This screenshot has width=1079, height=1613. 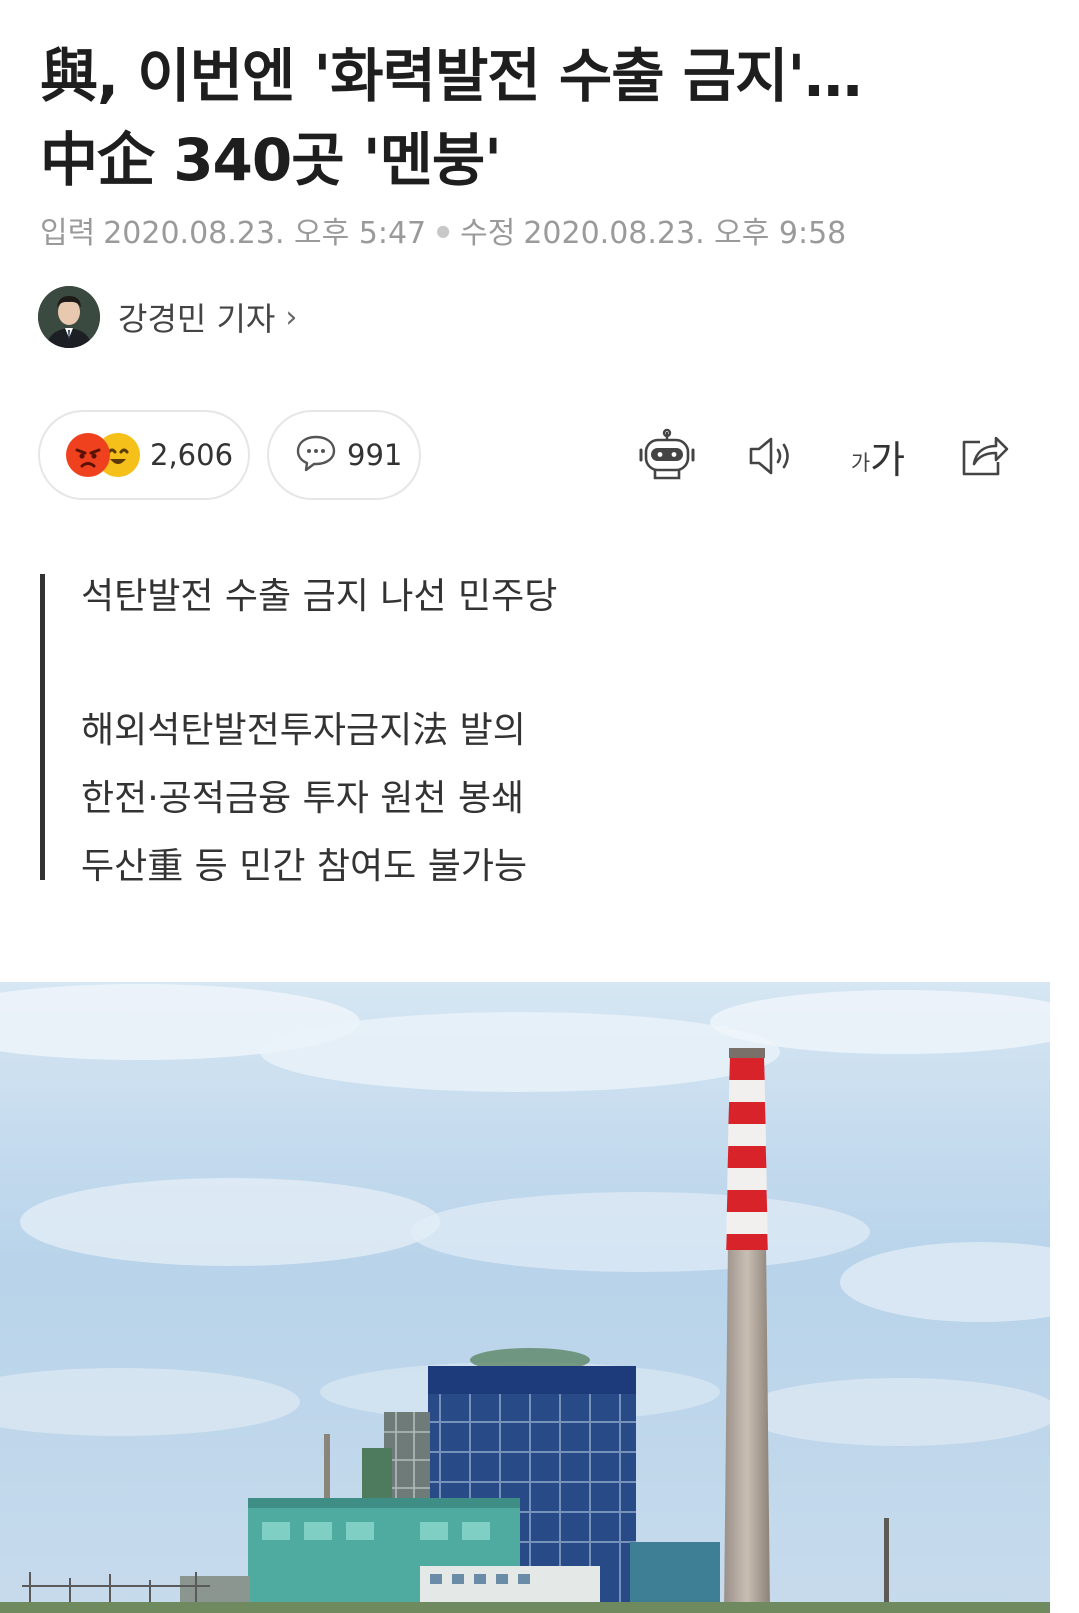 What do you see at coordinates (888, 459) in the screenshot?
I see `font-size-large-label: 가` at bounding box center [888, 459].